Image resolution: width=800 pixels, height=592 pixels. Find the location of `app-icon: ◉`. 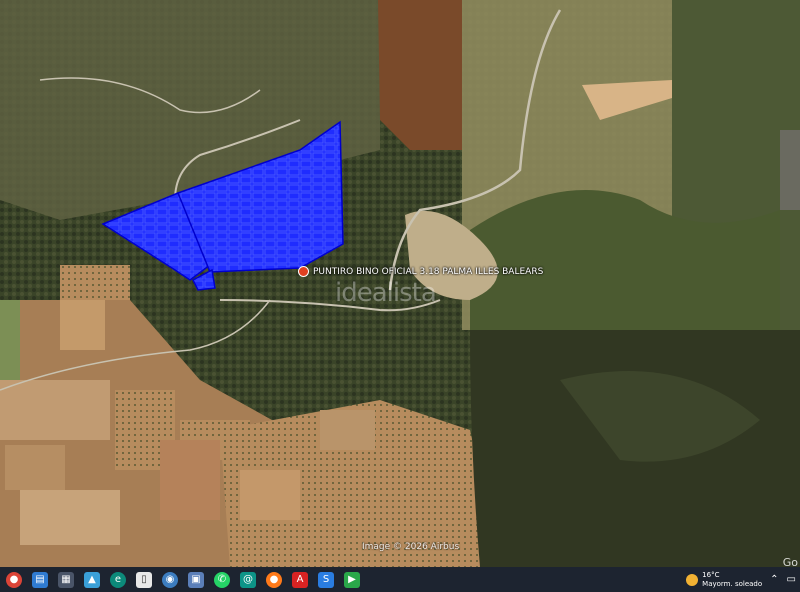

app-icon: ◉ is located at coordinates (170, 579).